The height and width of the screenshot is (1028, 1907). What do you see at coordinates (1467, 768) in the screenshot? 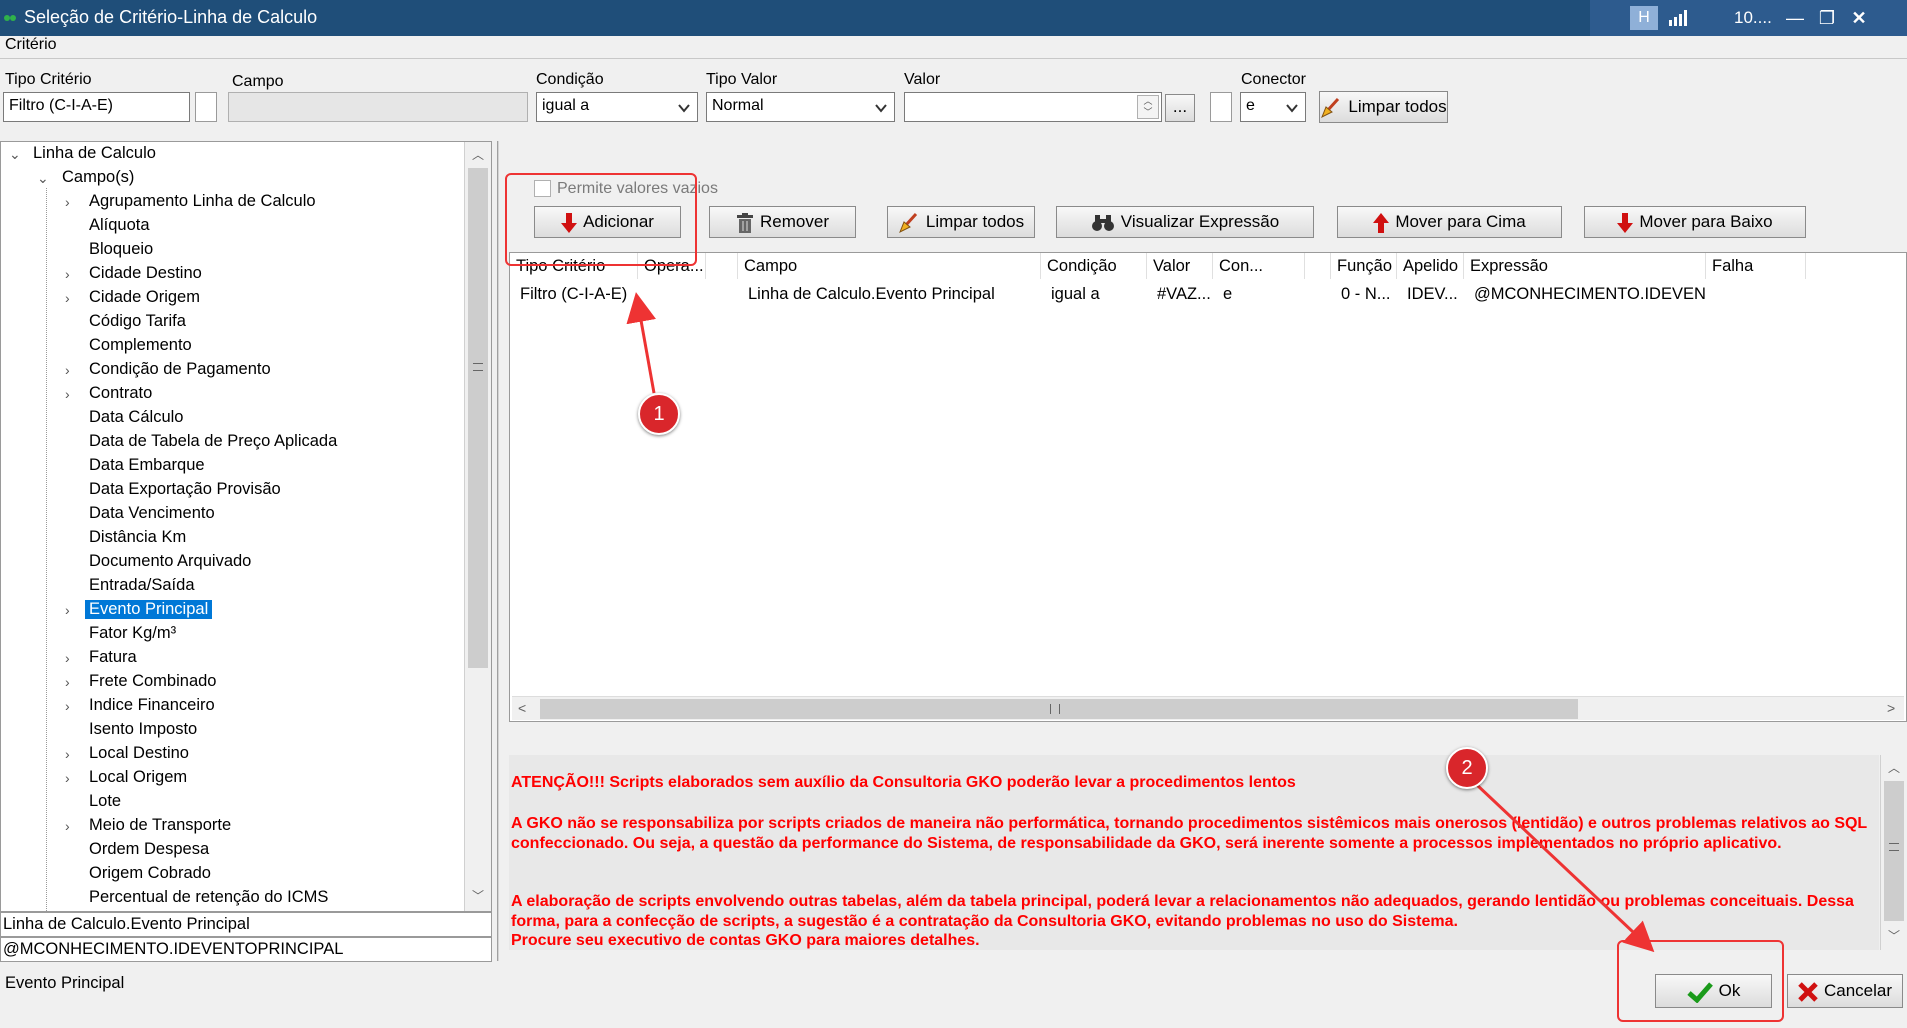
I see `annotation-badge-2: 2` at bounding box center [1467, 768].